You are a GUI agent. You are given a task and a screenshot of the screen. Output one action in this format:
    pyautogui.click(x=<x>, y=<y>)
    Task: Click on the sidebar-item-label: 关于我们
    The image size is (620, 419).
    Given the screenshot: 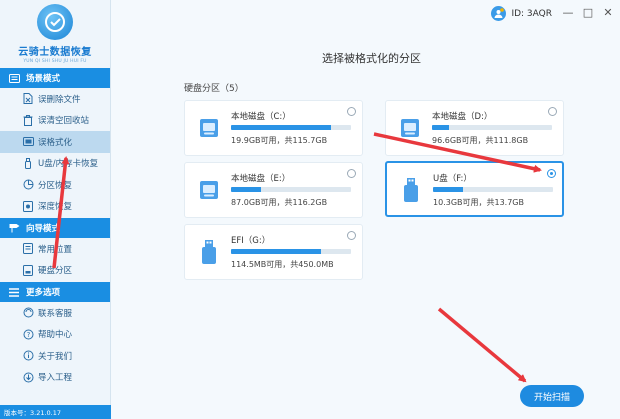 What is the action you would take?
    pyautogui.click(x=55, y=356)
    